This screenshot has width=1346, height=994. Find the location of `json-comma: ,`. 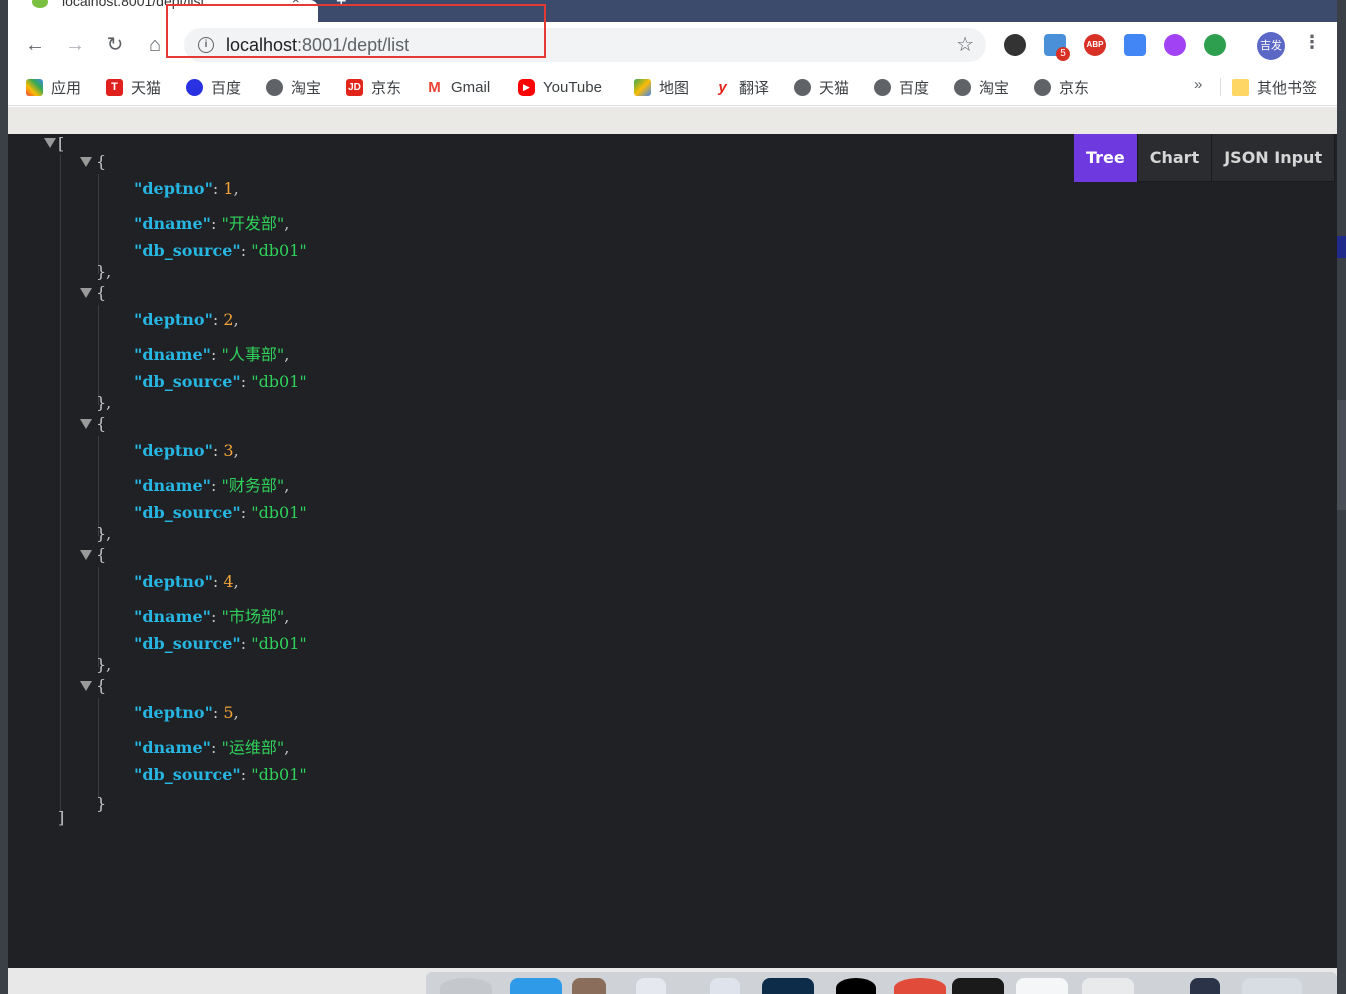

json-comma: , is located at coordinates (287, 485).